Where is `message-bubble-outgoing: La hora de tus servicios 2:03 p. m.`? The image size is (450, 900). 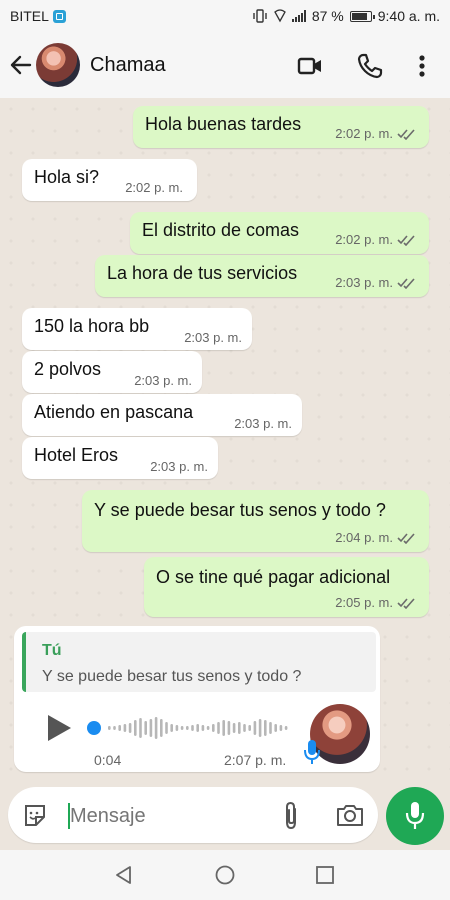 message-bubble-outgoing: La hora de tus servicios 2:03 p. m. is located at coordinates (262, 276).